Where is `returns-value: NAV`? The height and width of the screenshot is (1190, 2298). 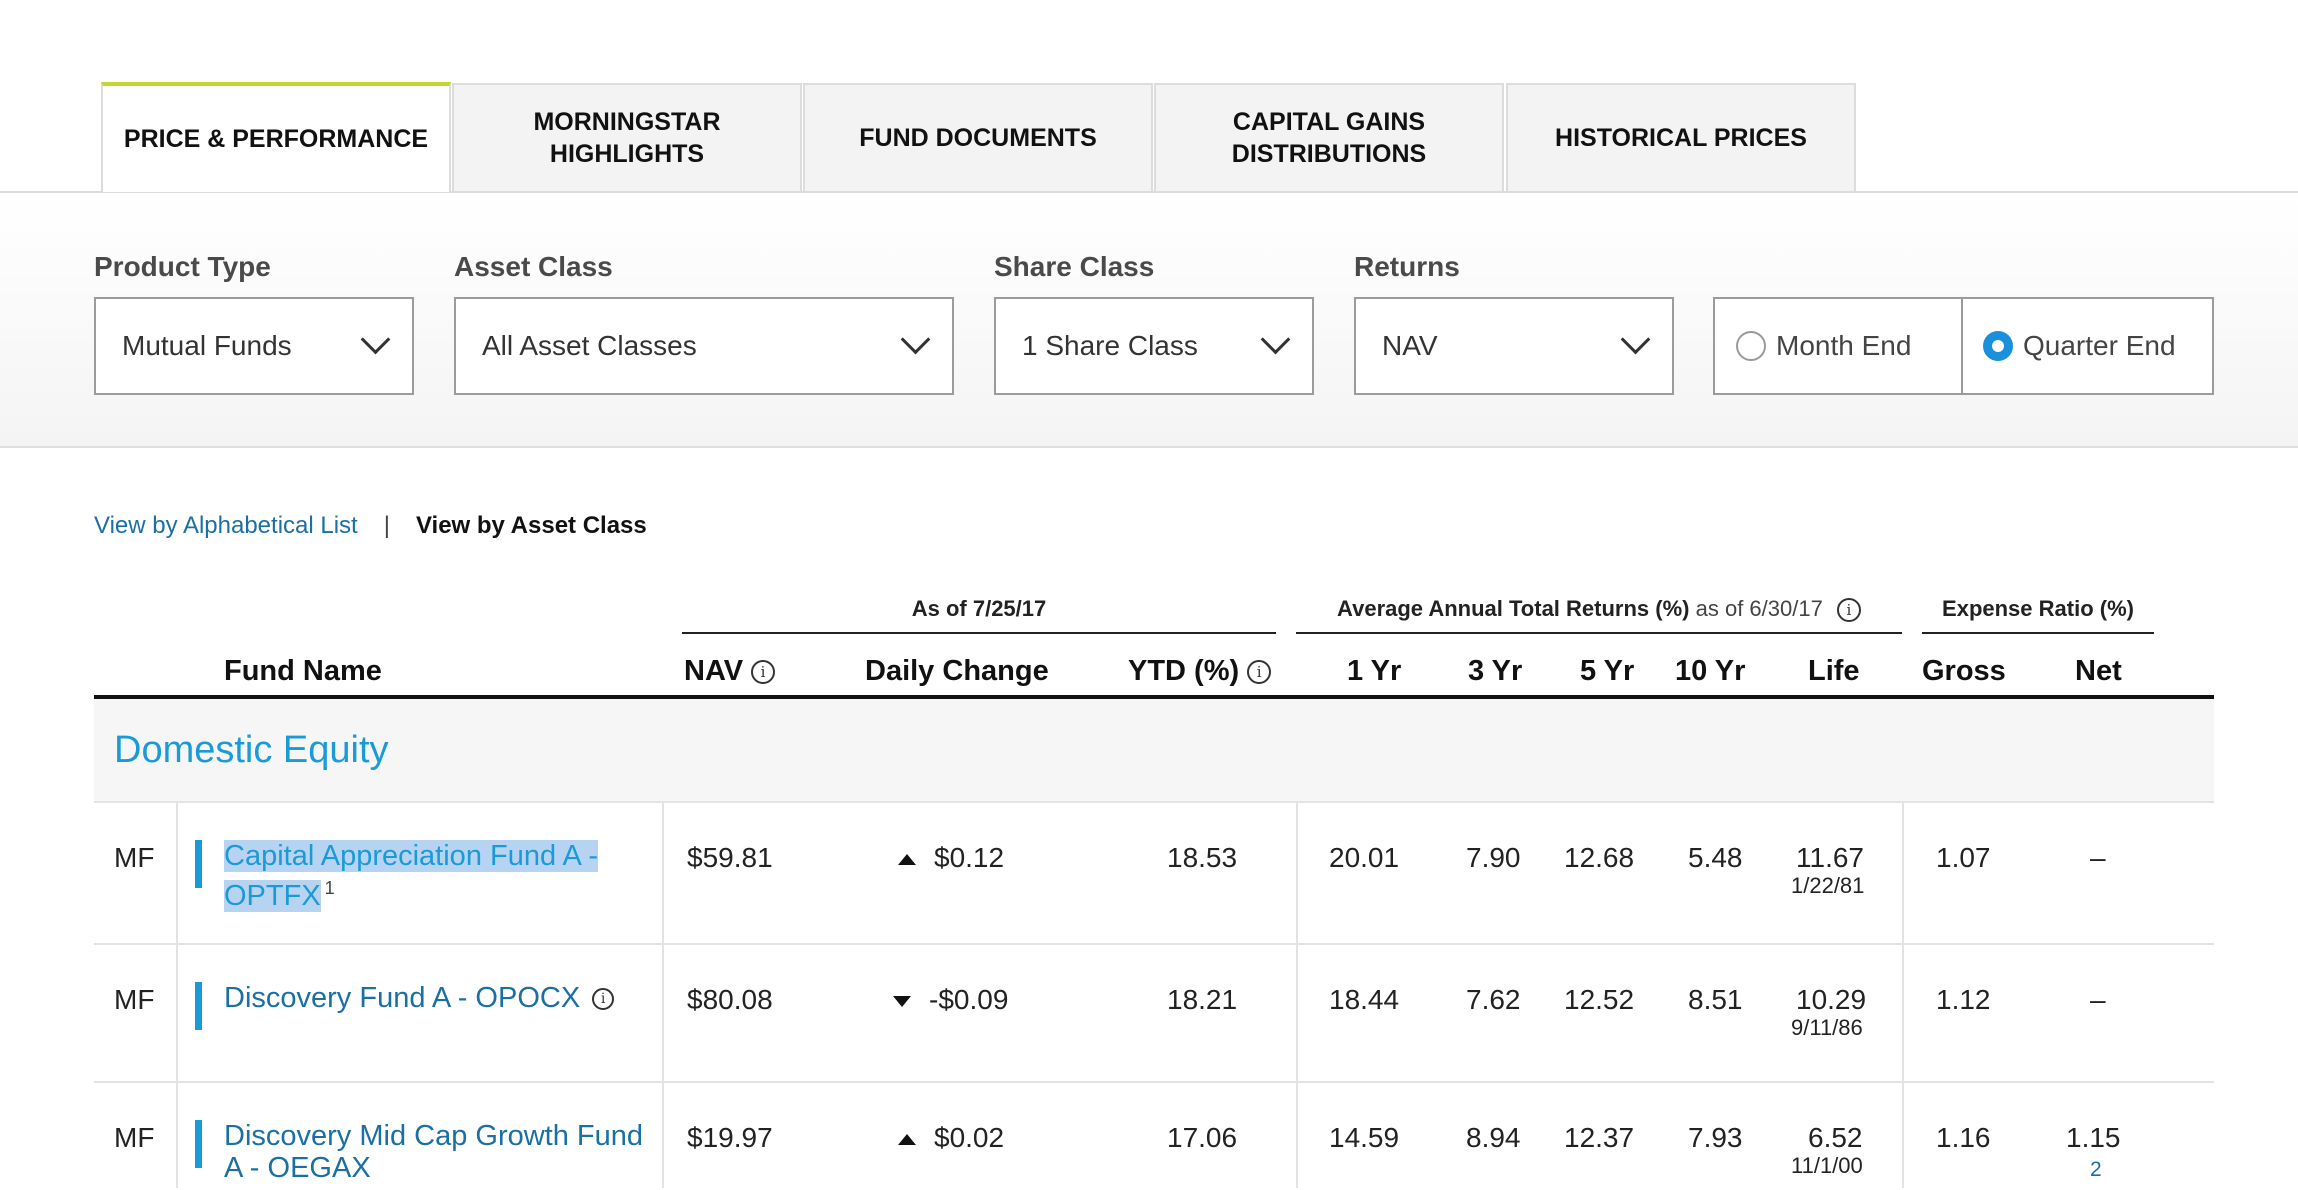
returns-value: NAV is located at coordinates (1410, 345).